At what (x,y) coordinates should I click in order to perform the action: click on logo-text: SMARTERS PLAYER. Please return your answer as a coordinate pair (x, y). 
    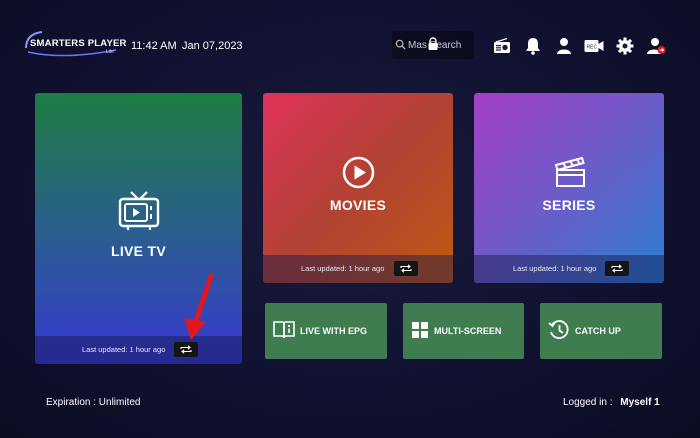
    Looking at the image, I should click on (78, 43).